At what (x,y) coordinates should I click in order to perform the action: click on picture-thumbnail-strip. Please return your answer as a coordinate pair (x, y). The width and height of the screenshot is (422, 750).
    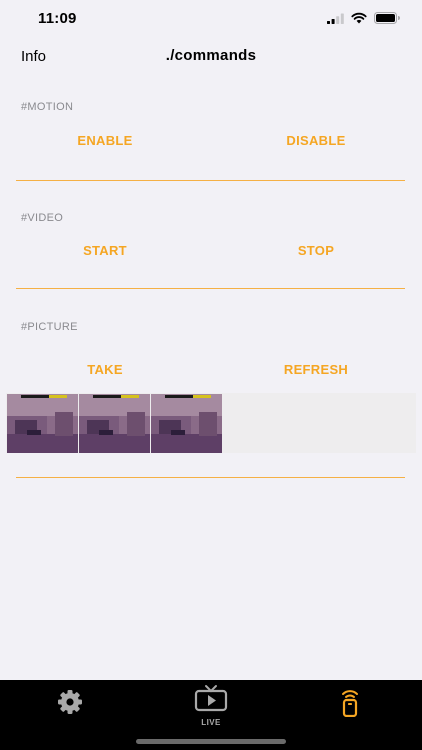
    Looking at the image, I should click on (211, 423).